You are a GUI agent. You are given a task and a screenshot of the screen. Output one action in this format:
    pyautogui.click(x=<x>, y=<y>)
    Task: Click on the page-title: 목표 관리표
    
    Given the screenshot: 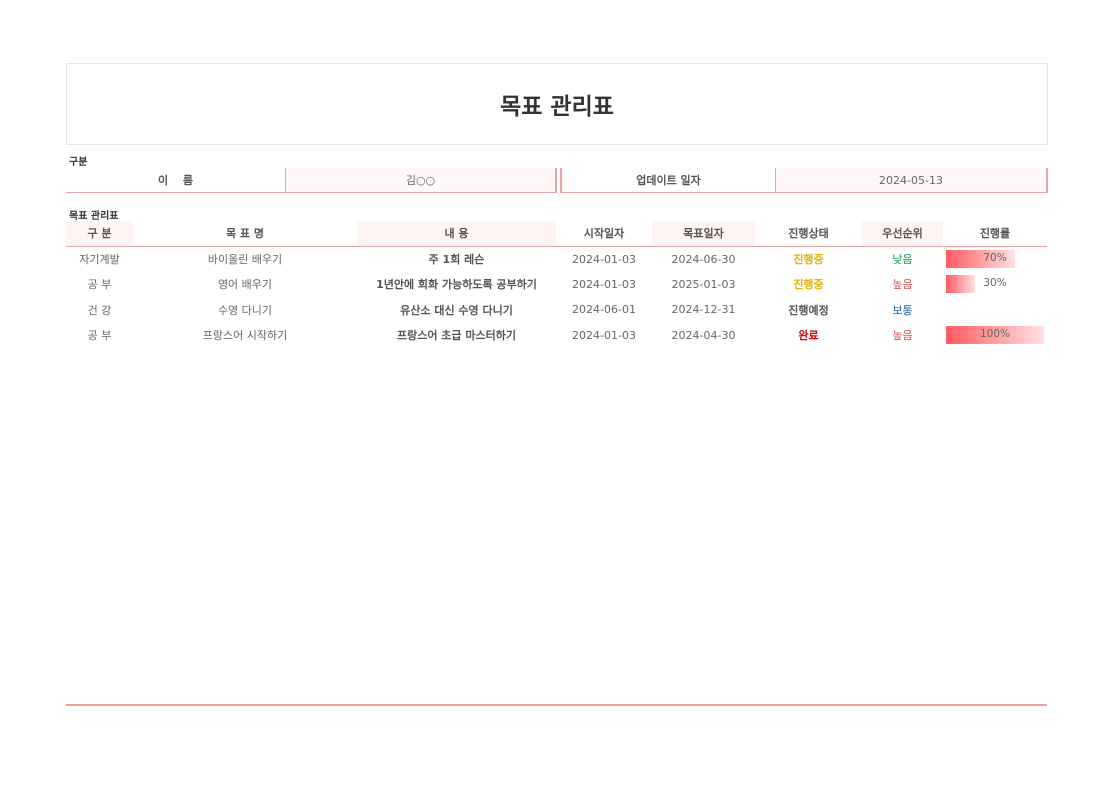 What is the action you would take?
    pyautogui.click(x=557, y=107)
    